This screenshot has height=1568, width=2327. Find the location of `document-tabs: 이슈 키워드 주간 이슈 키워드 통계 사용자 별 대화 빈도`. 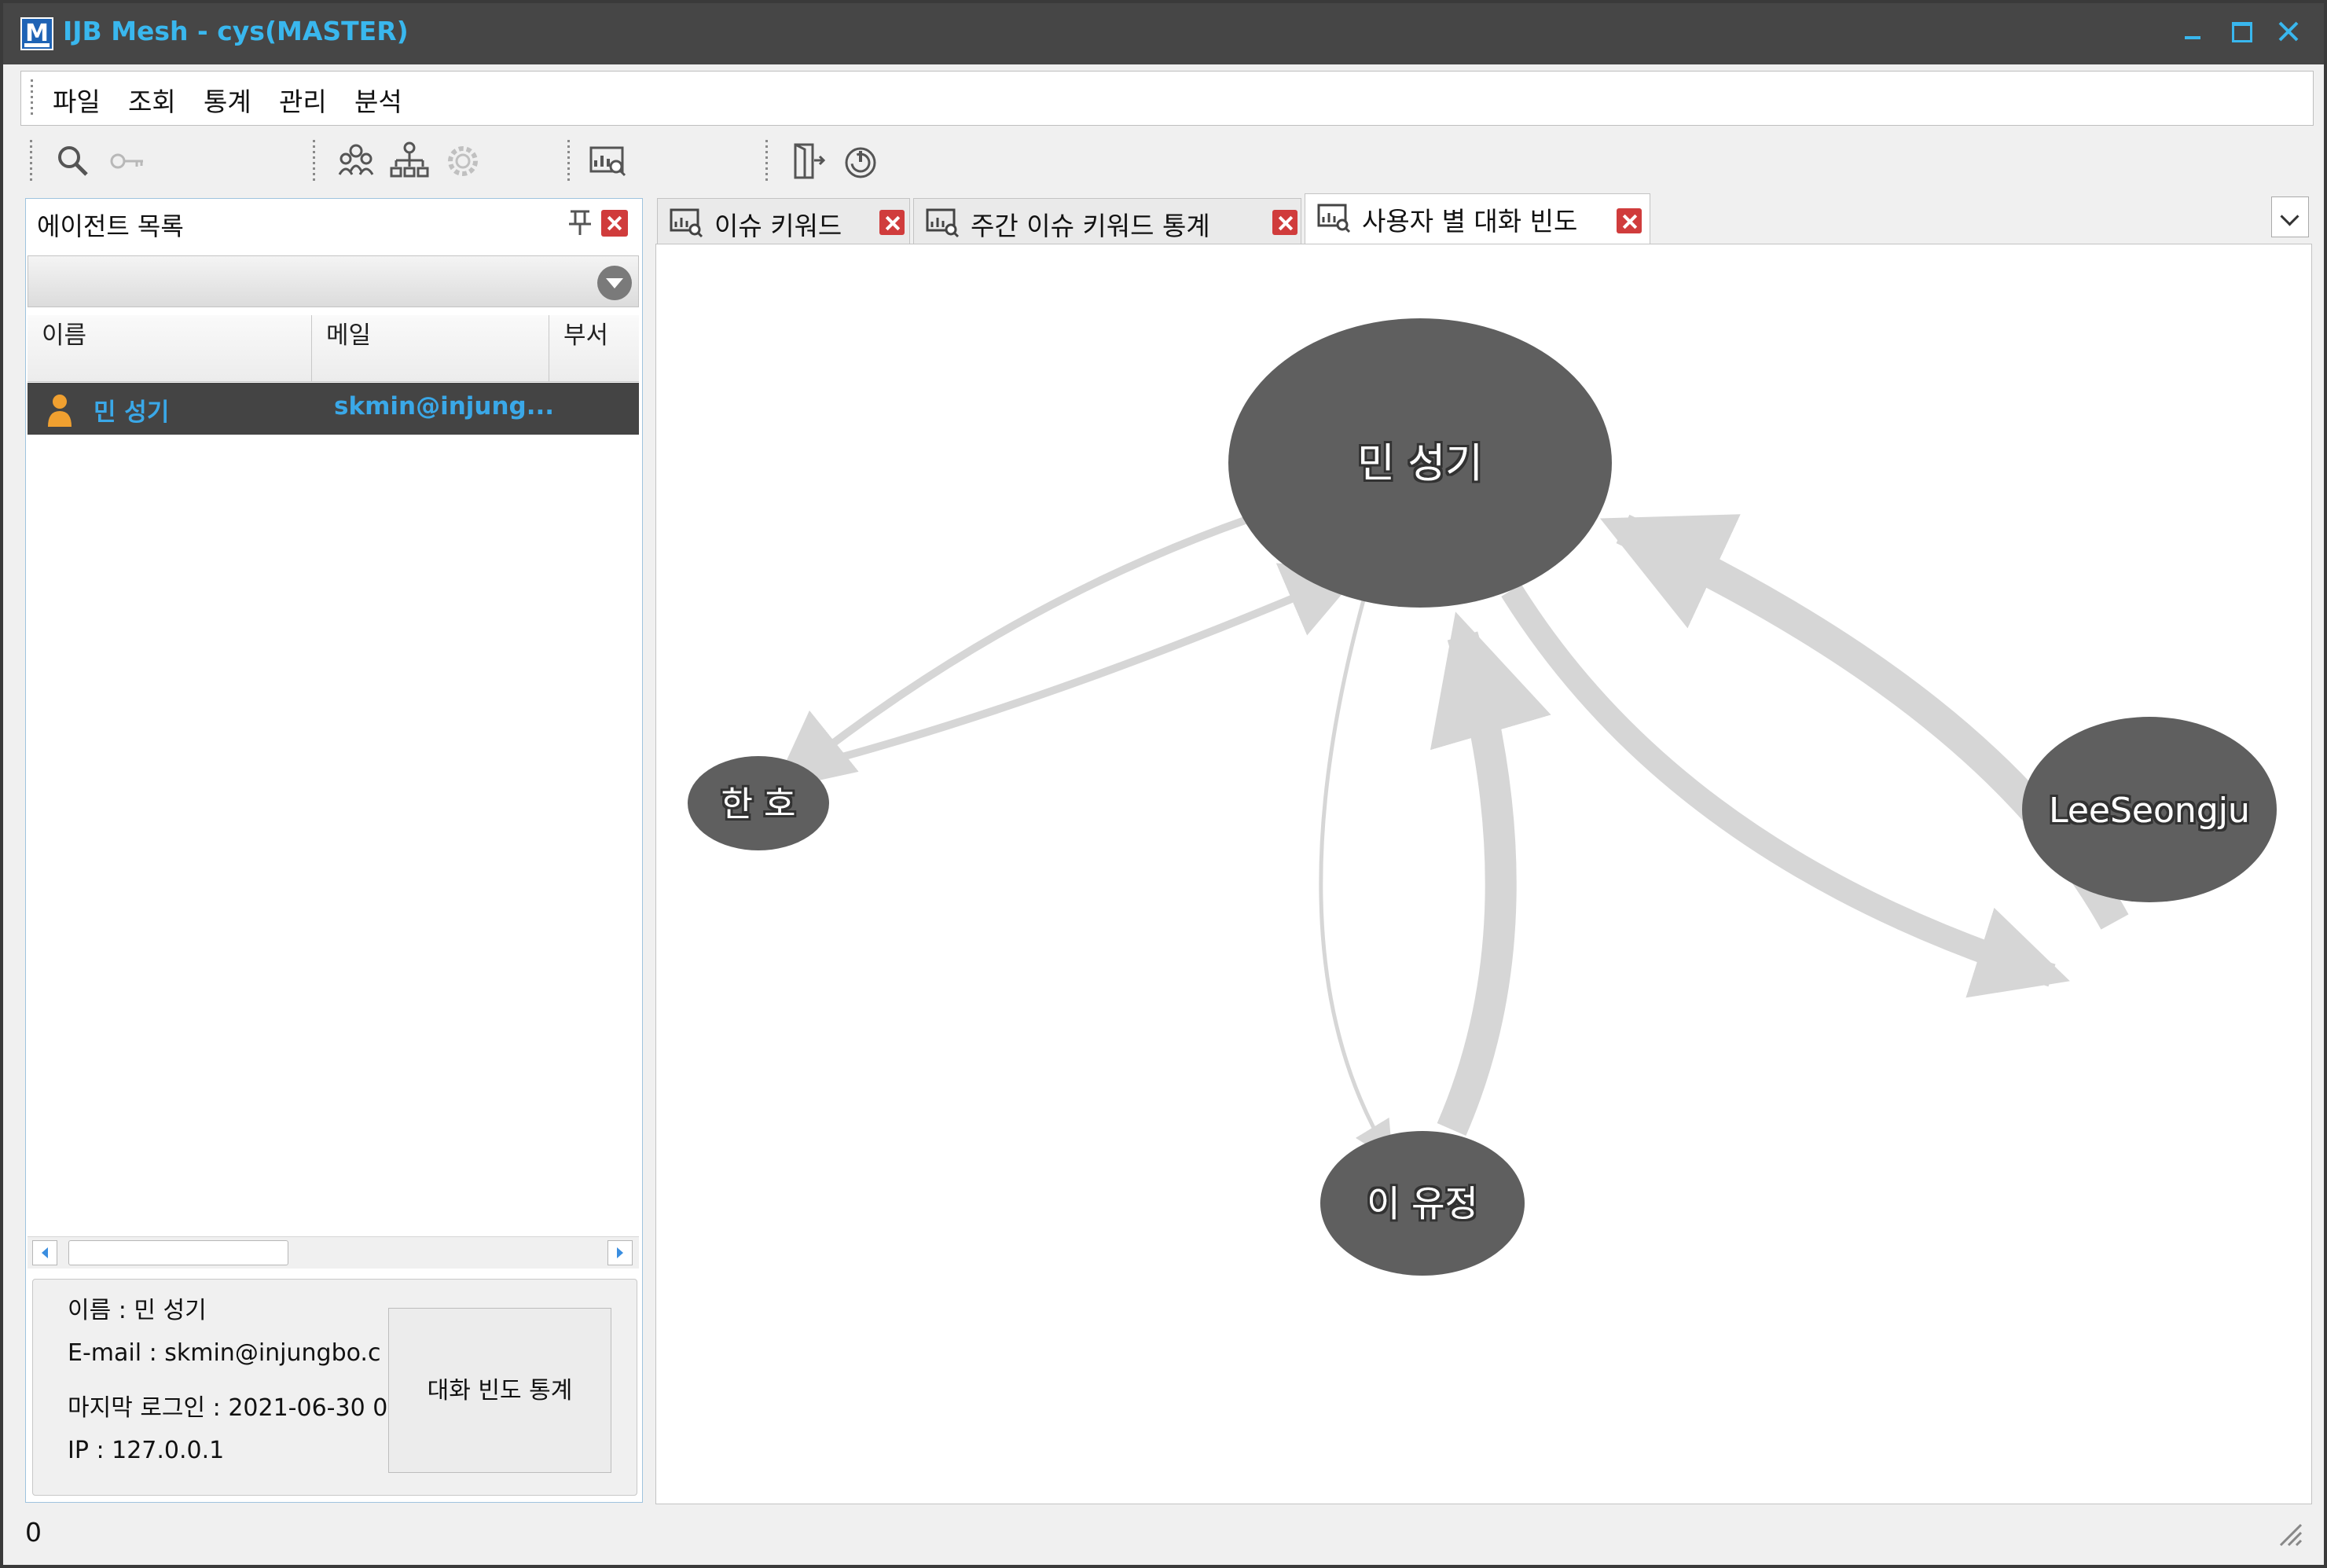

document-tabs: 이슈 키워드 주간 이슈 키워드 통계 사용자 별 대화 빈도 is located at coordinates (1484, 219).